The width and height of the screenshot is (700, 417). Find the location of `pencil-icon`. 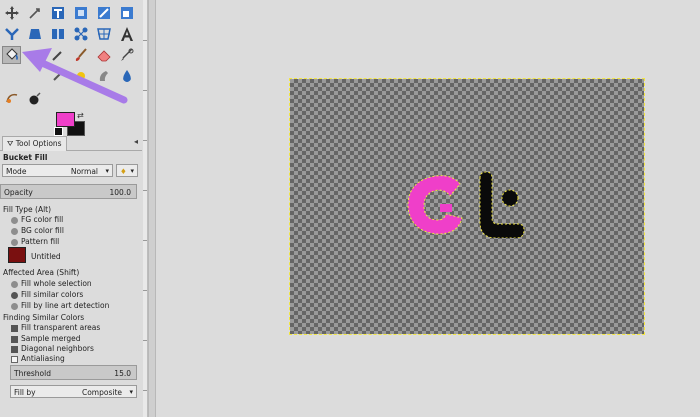

pencil-icon is located at coordinates (56, 56).